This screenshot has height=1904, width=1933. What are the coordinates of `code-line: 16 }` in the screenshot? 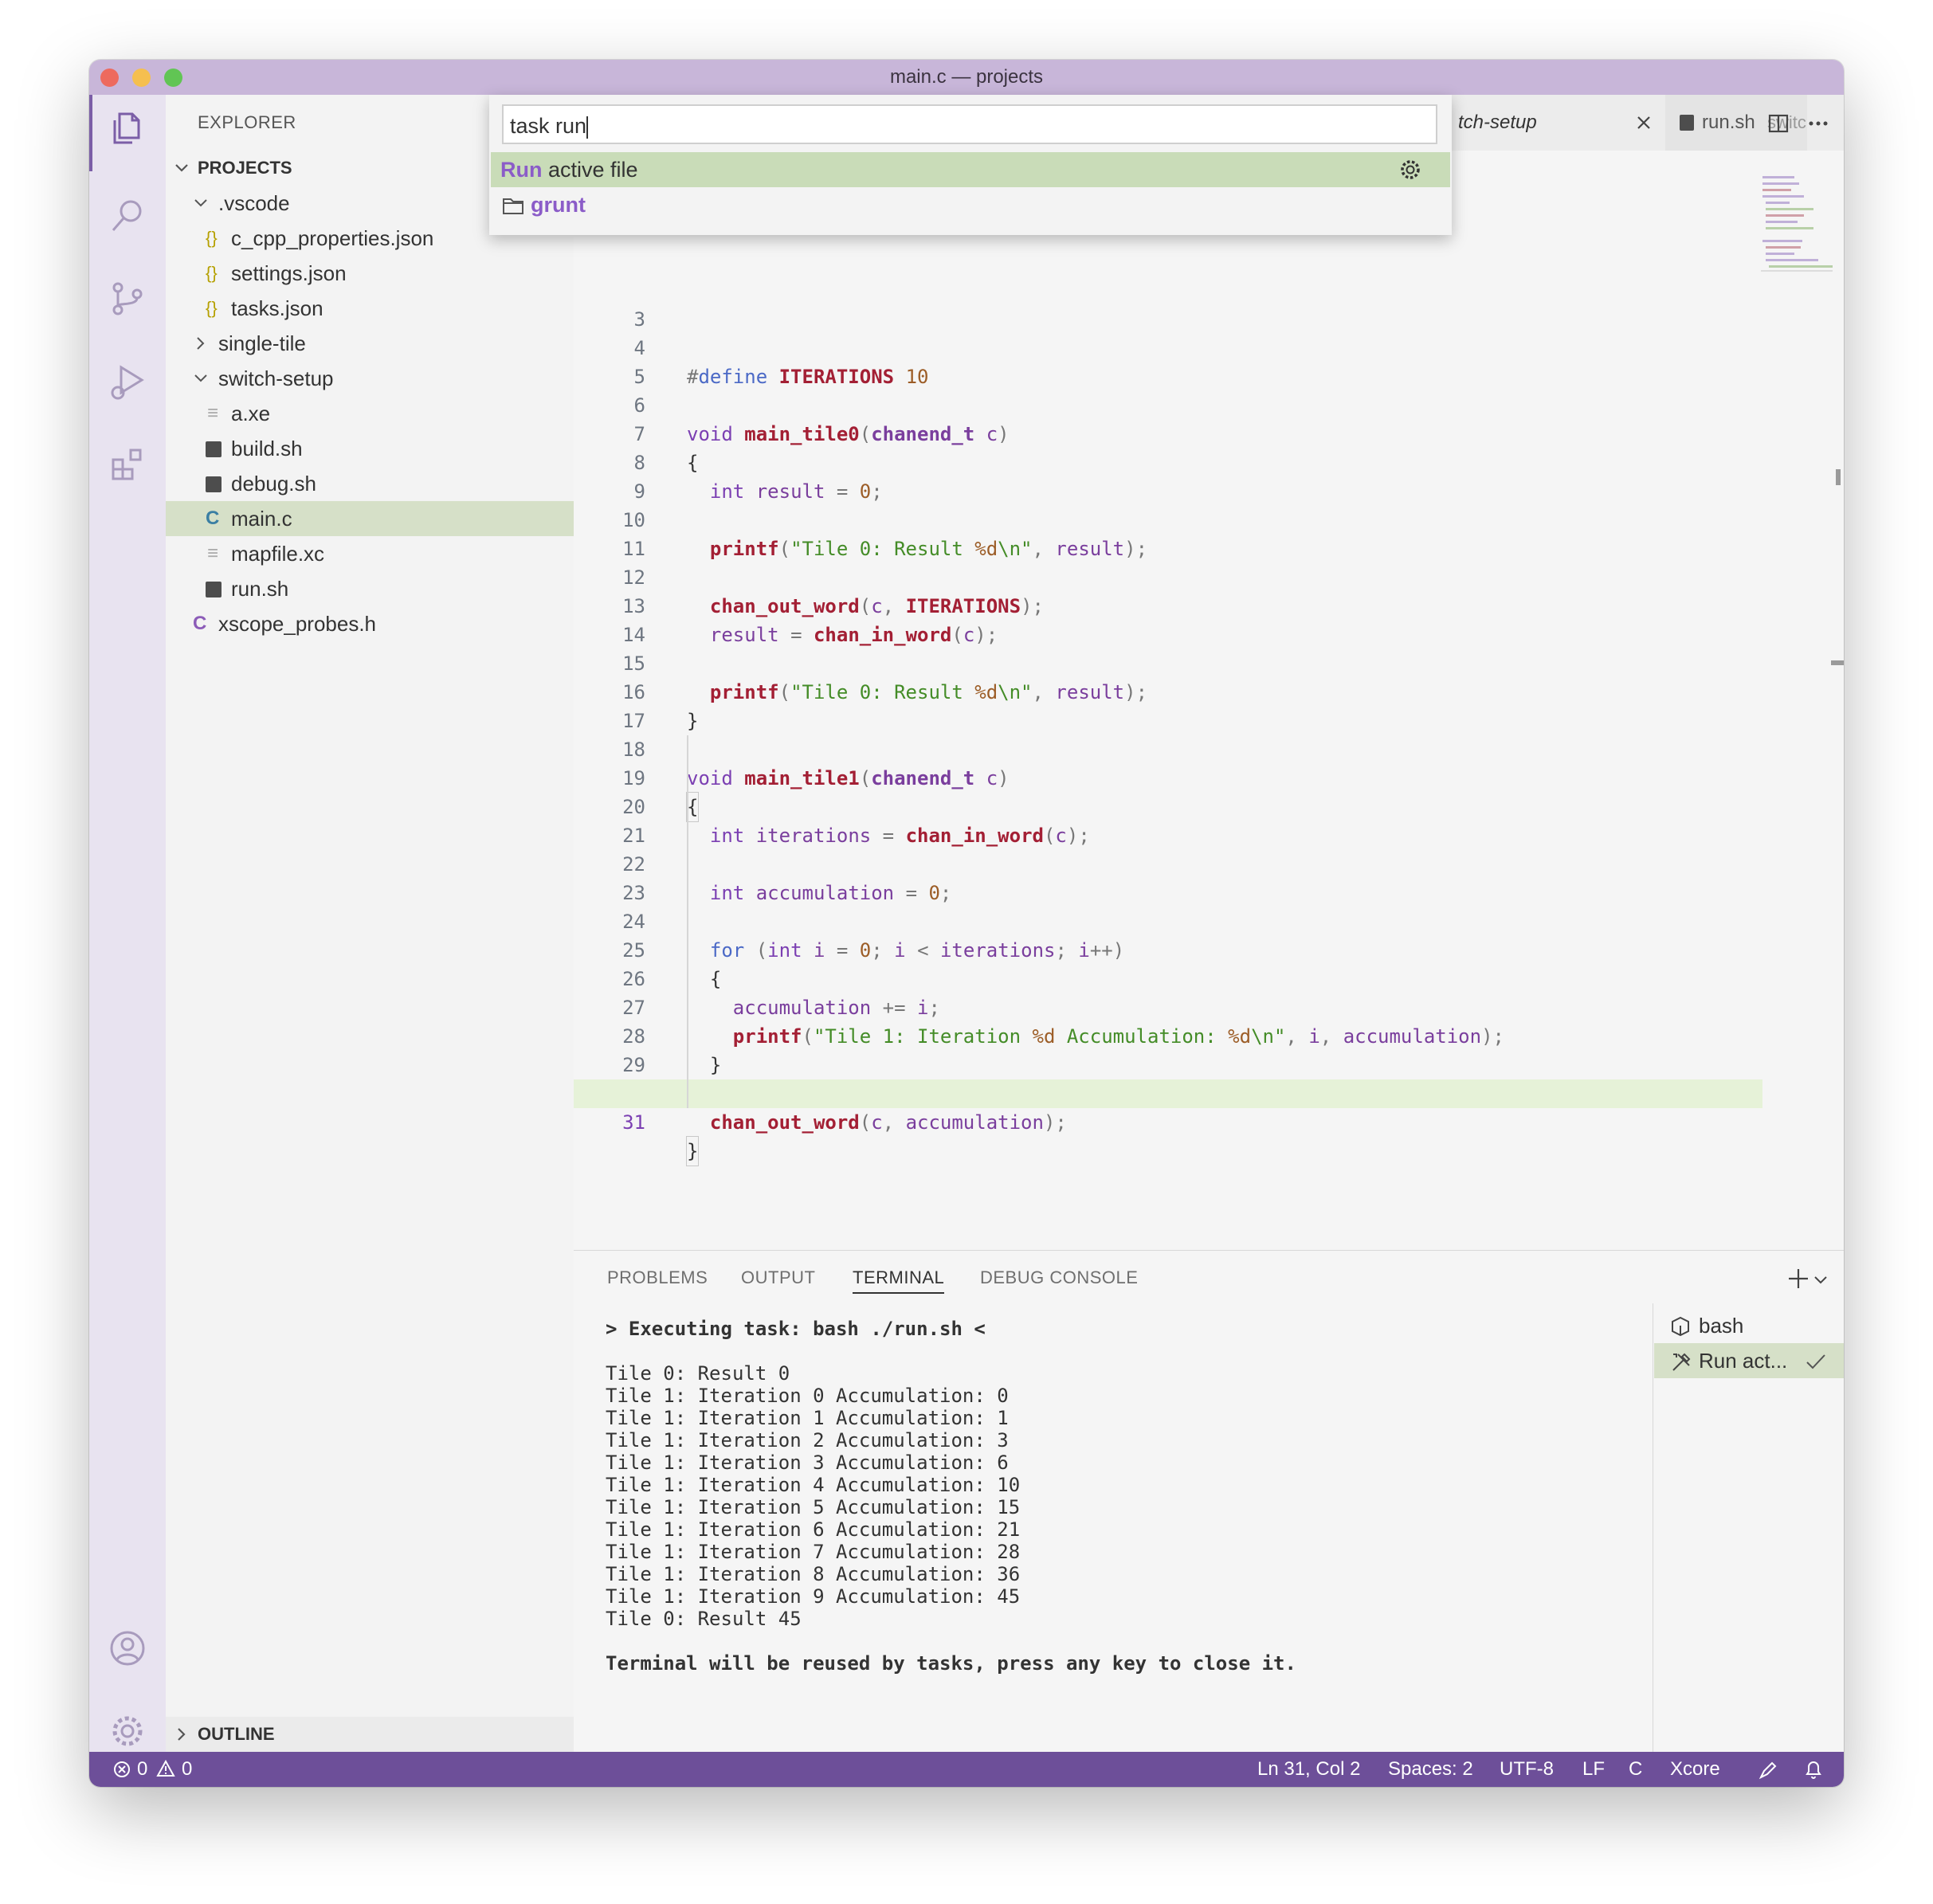 It's located at (1163, 690).